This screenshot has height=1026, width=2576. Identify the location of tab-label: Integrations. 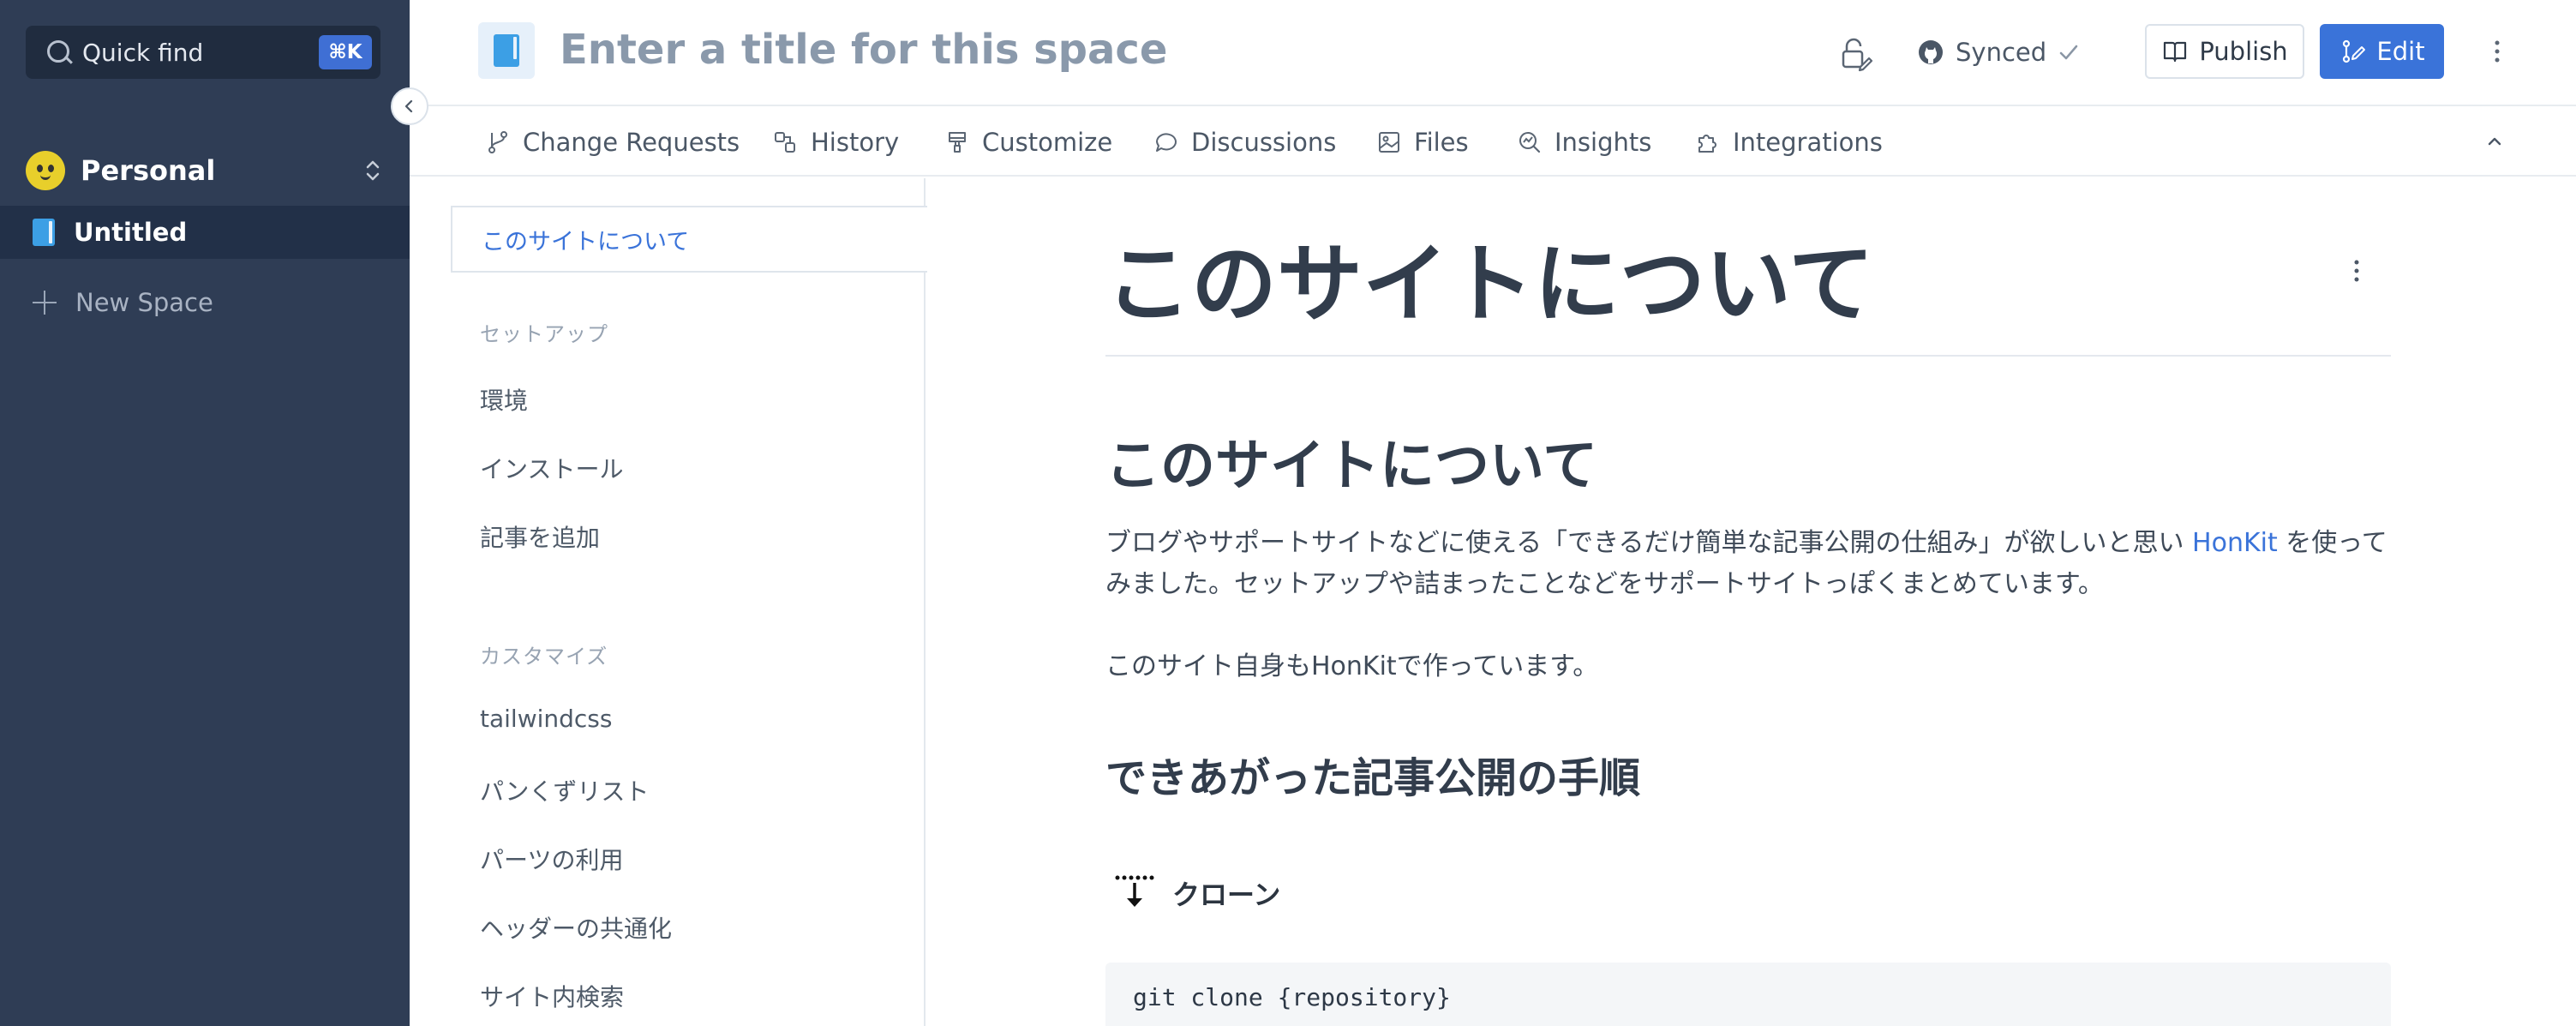
(1808, 142).